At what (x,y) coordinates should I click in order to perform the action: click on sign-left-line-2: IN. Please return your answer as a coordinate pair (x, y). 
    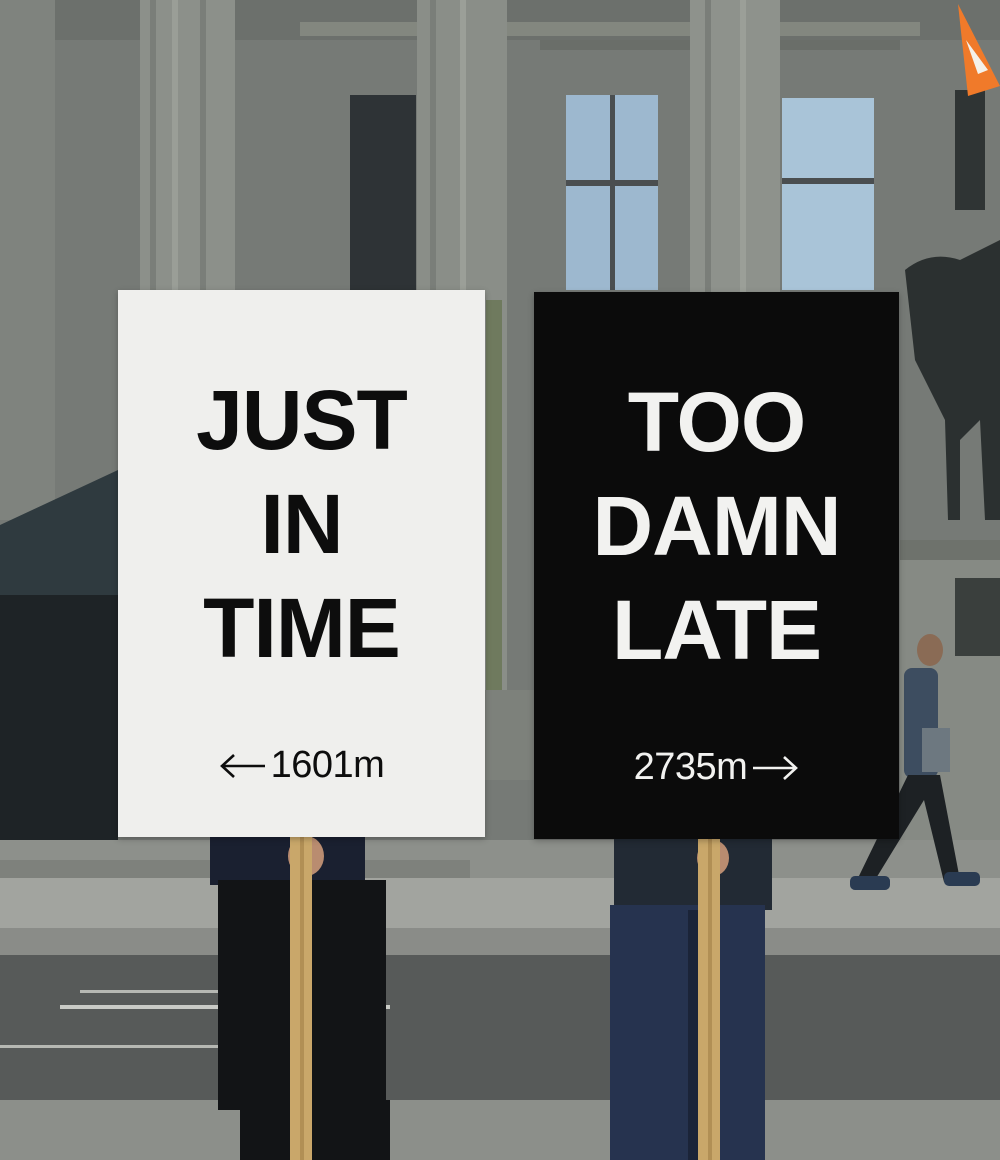
    Looking at the image, I should click on (302, 524).